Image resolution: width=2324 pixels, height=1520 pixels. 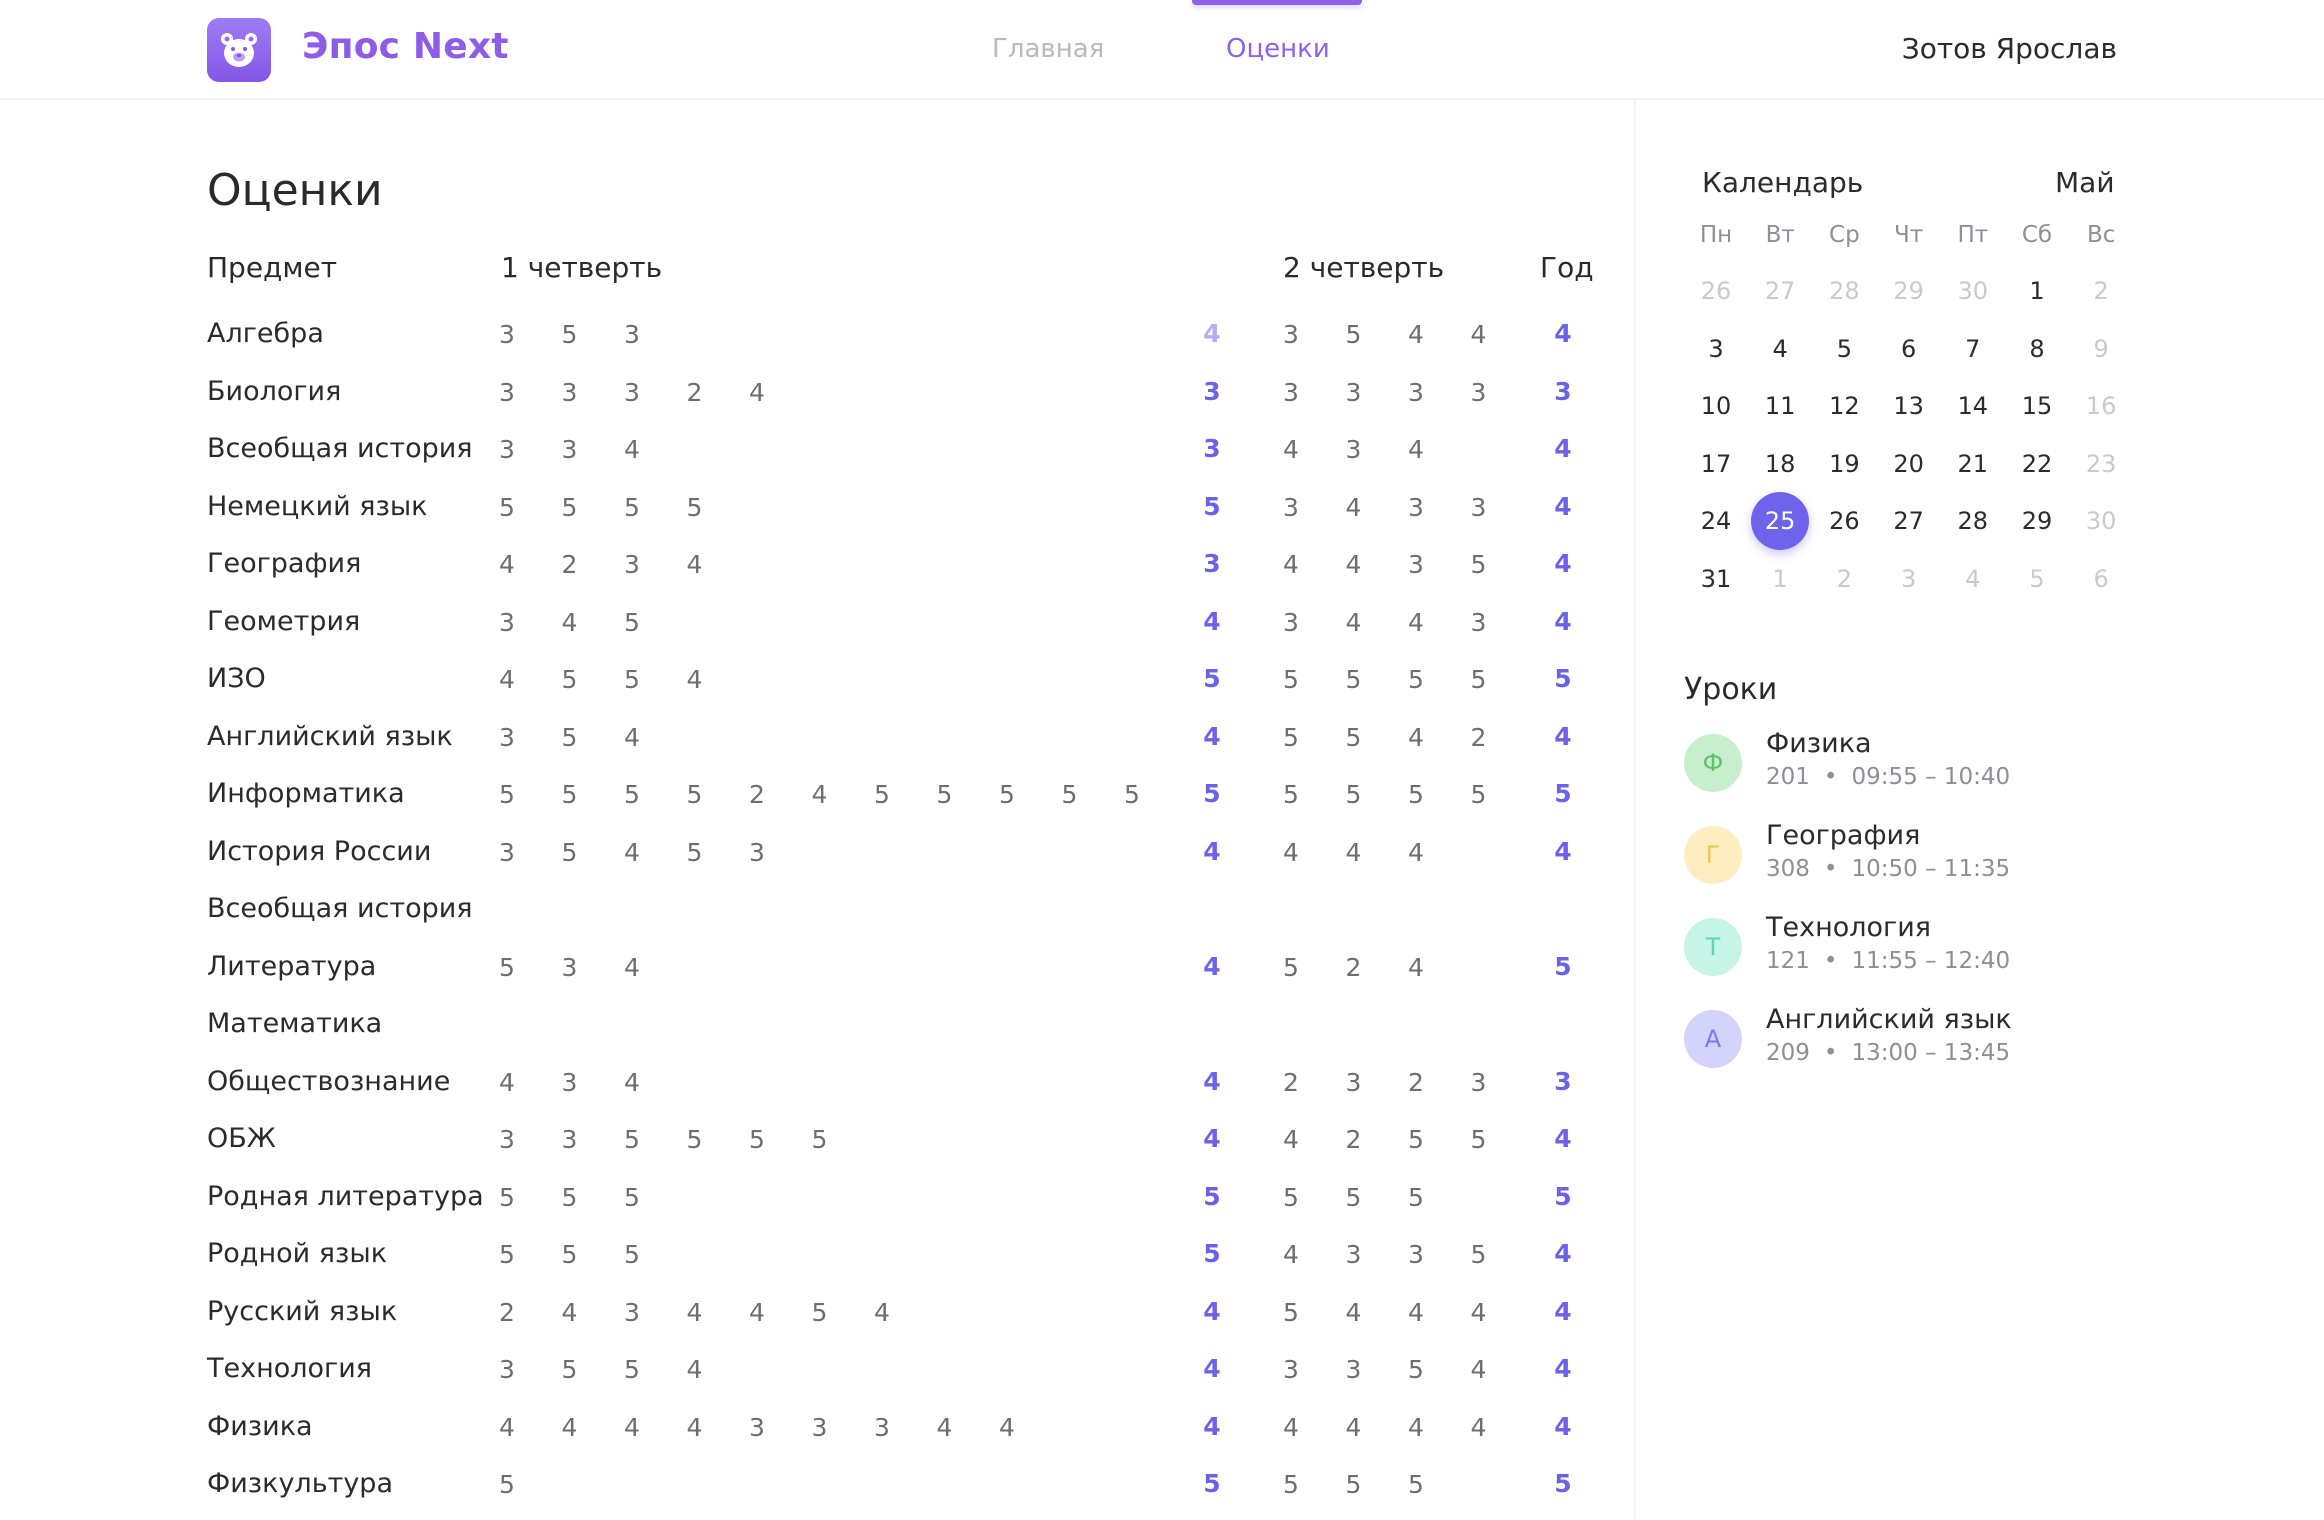 What do you see at coordinates (2037, 349) in the screenshot?
I see `calendar-day: 8` at bounding box center [2037, 349].